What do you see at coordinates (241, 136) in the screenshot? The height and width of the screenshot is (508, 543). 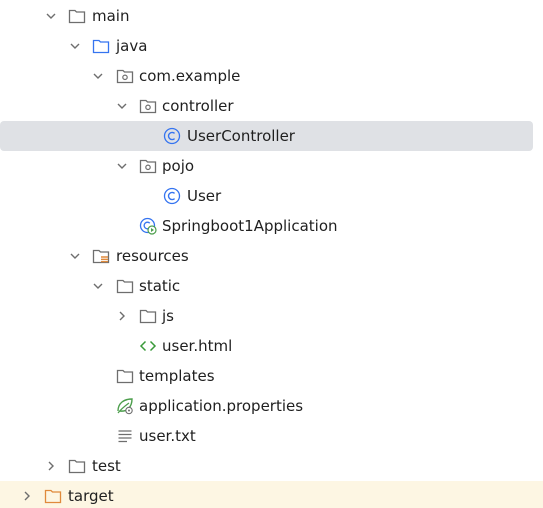 I see `tree-node-label: UserController` at bounding box center [241, 136].